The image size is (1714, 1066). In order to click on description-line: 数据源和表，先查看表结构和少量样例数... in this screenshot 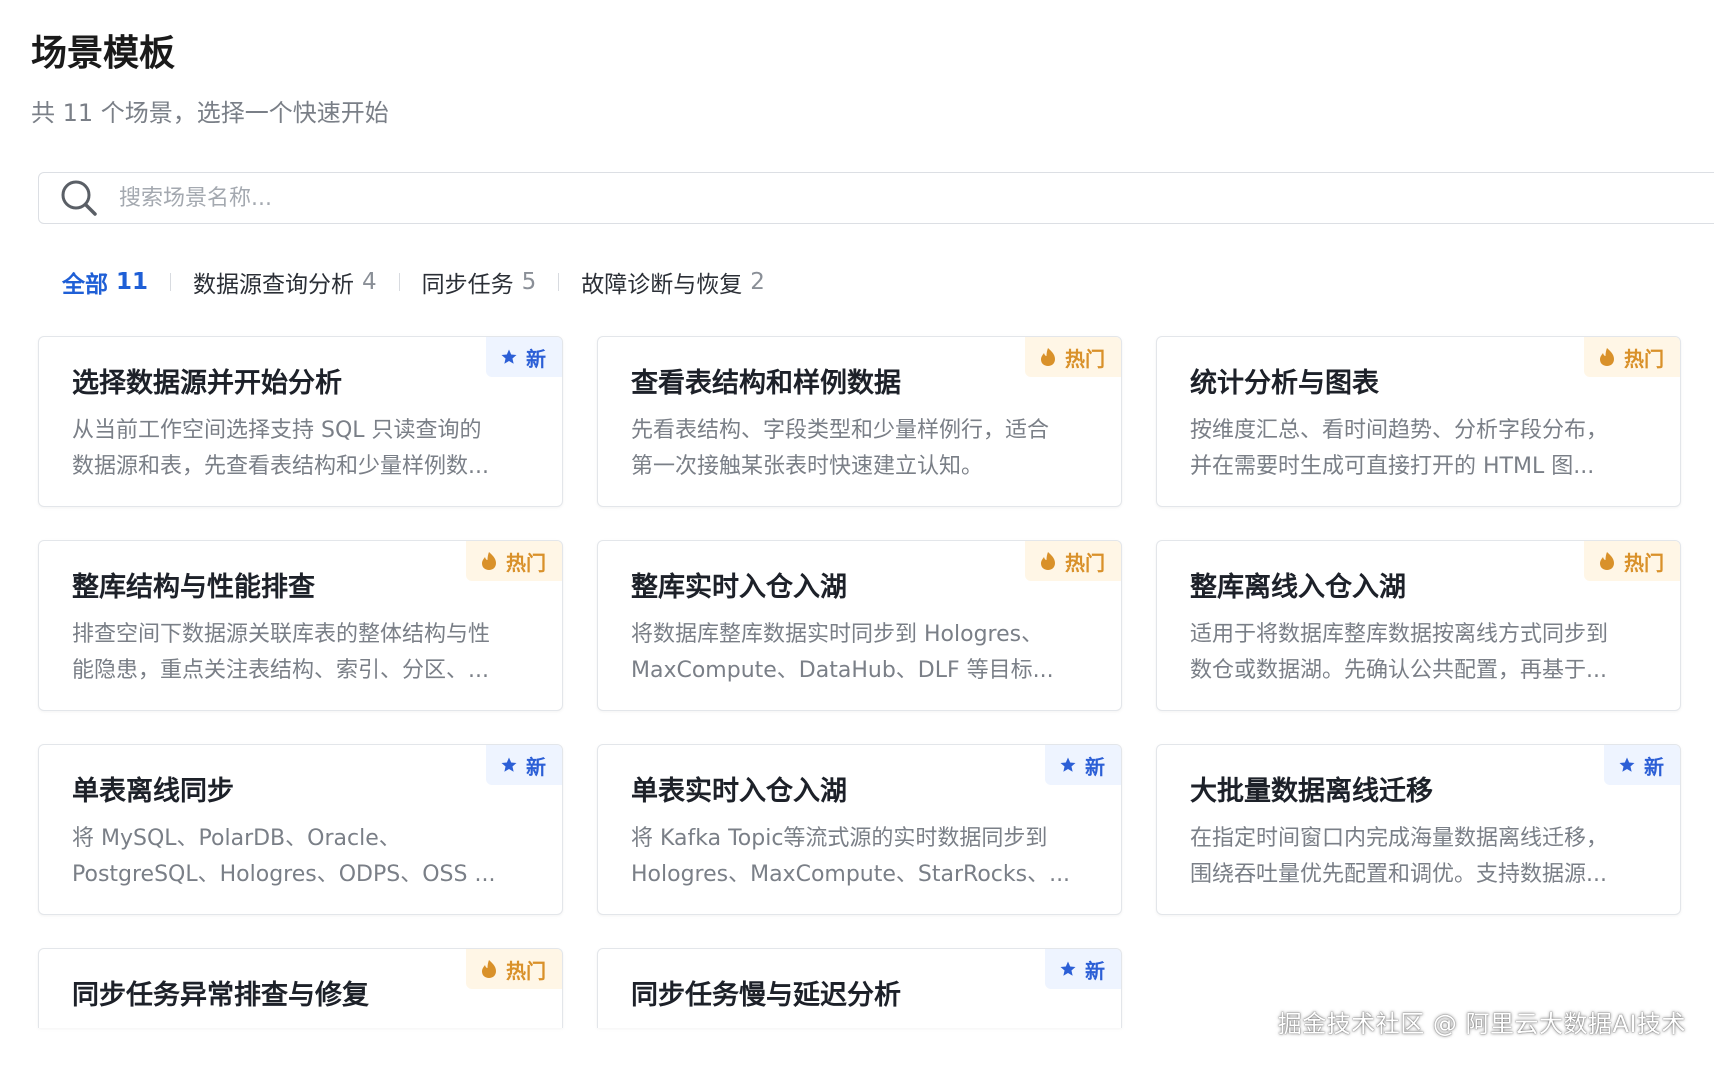, I will do `click(280, 466)`.